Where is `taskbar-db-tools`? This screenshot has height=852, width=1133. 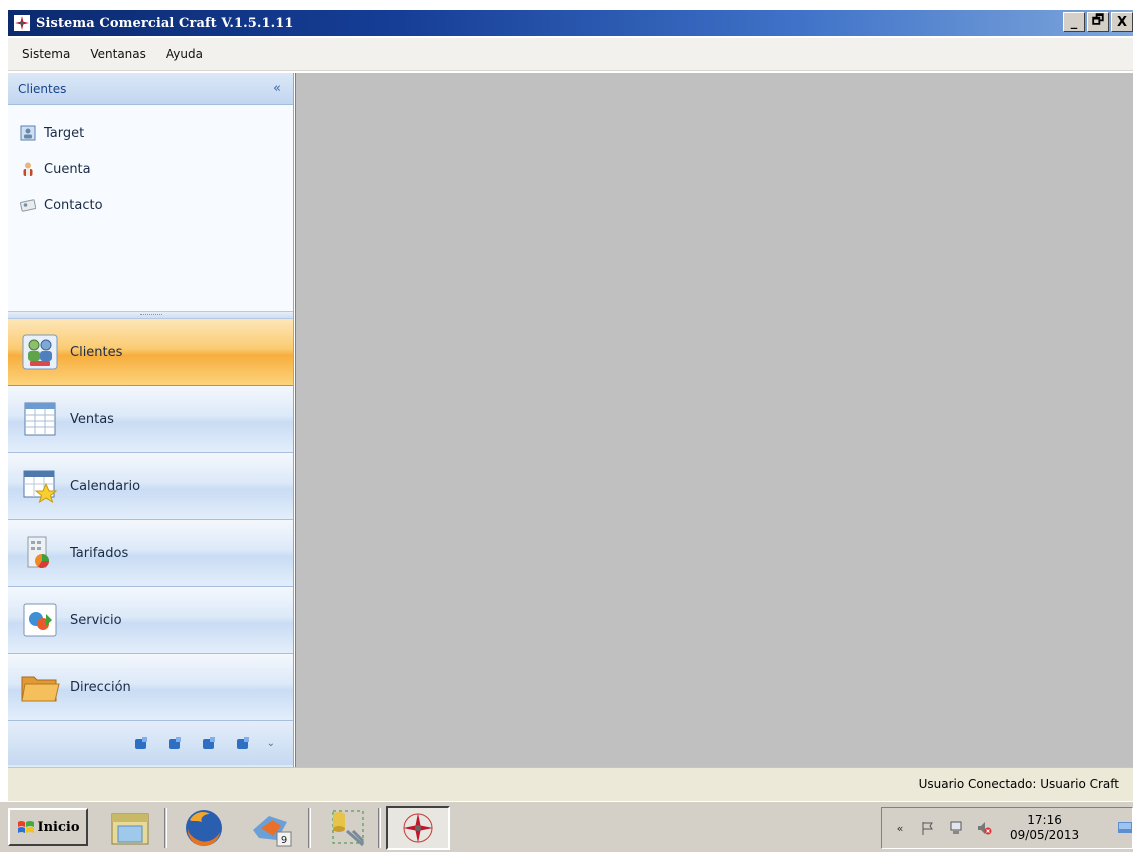
taskbar-db-tools is located at coordinates (346, 828).